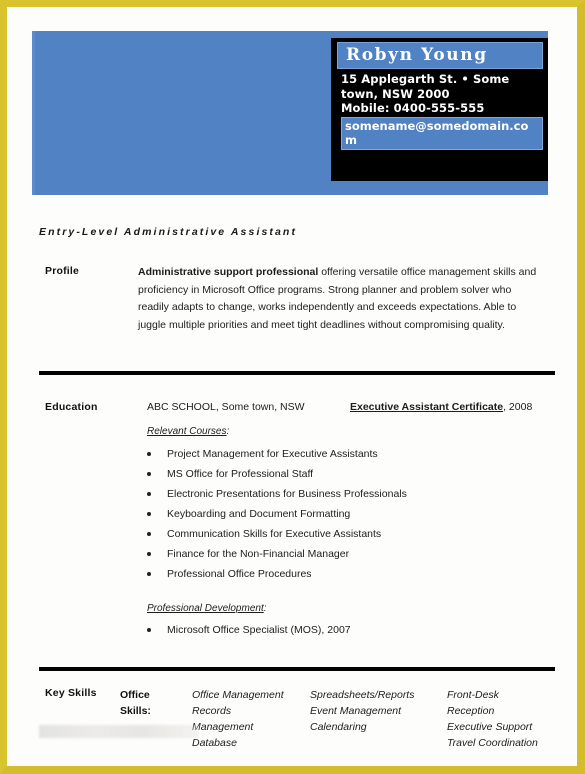 Image resolution: width=585 pixels, height=774 pixels. What do you see at coordinates (150, 703) in the screenshot?
I see `skill-category-office: Office Skills:` at bounding box center [150, 703].